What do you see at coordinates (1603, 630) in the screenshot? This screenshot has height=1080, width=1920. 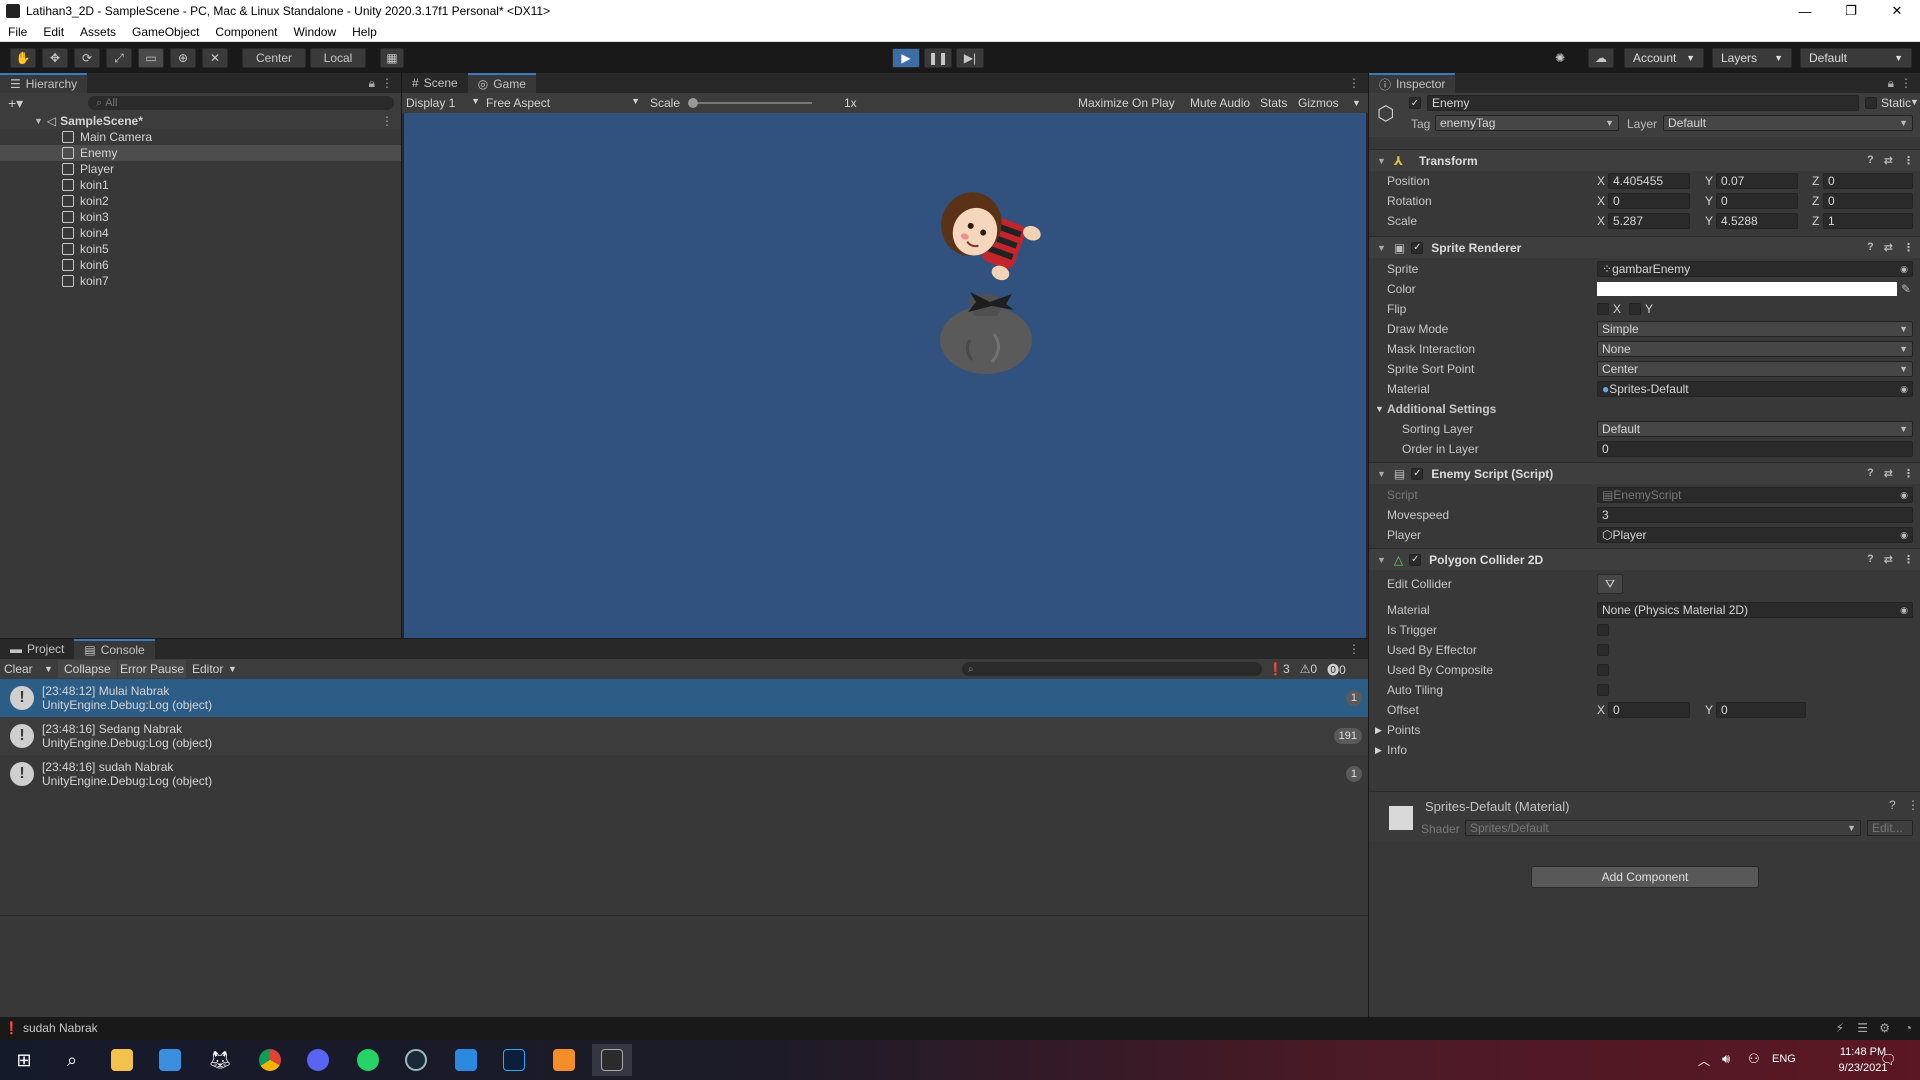 I see `is-trigger-checkbox` at bounding box center [1603, 630].